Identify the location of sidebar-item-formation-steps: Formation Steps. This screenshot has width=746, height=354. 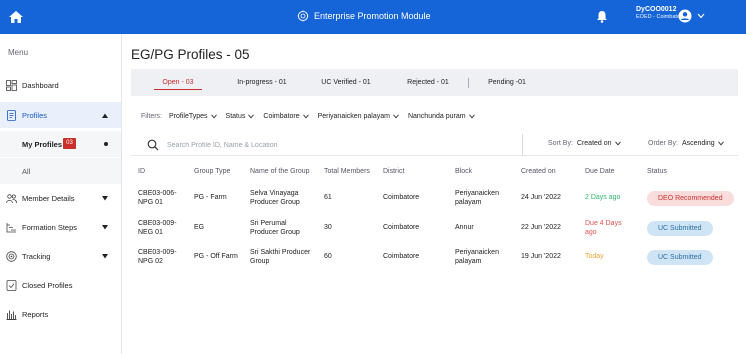
(60, 227).